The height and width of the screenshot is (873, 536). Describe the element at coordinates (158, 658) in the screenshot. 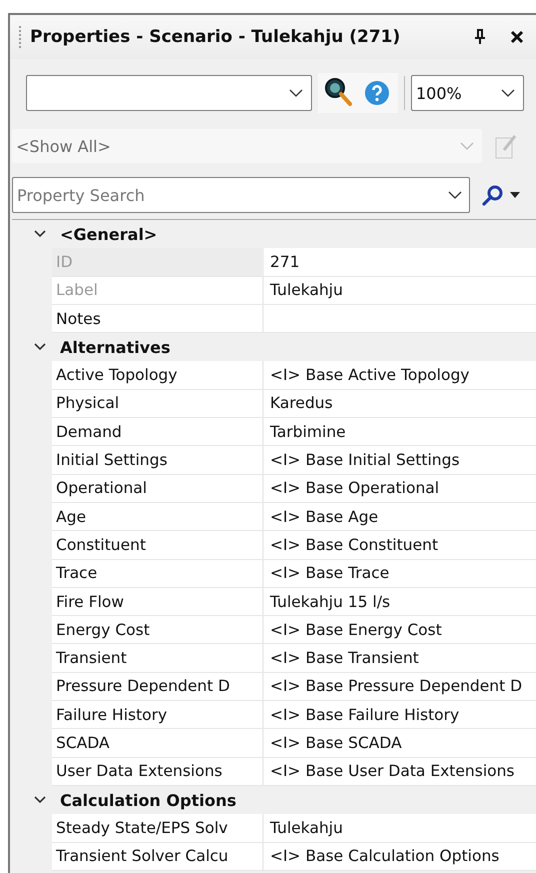

I see `property-name: Transient` at that location.